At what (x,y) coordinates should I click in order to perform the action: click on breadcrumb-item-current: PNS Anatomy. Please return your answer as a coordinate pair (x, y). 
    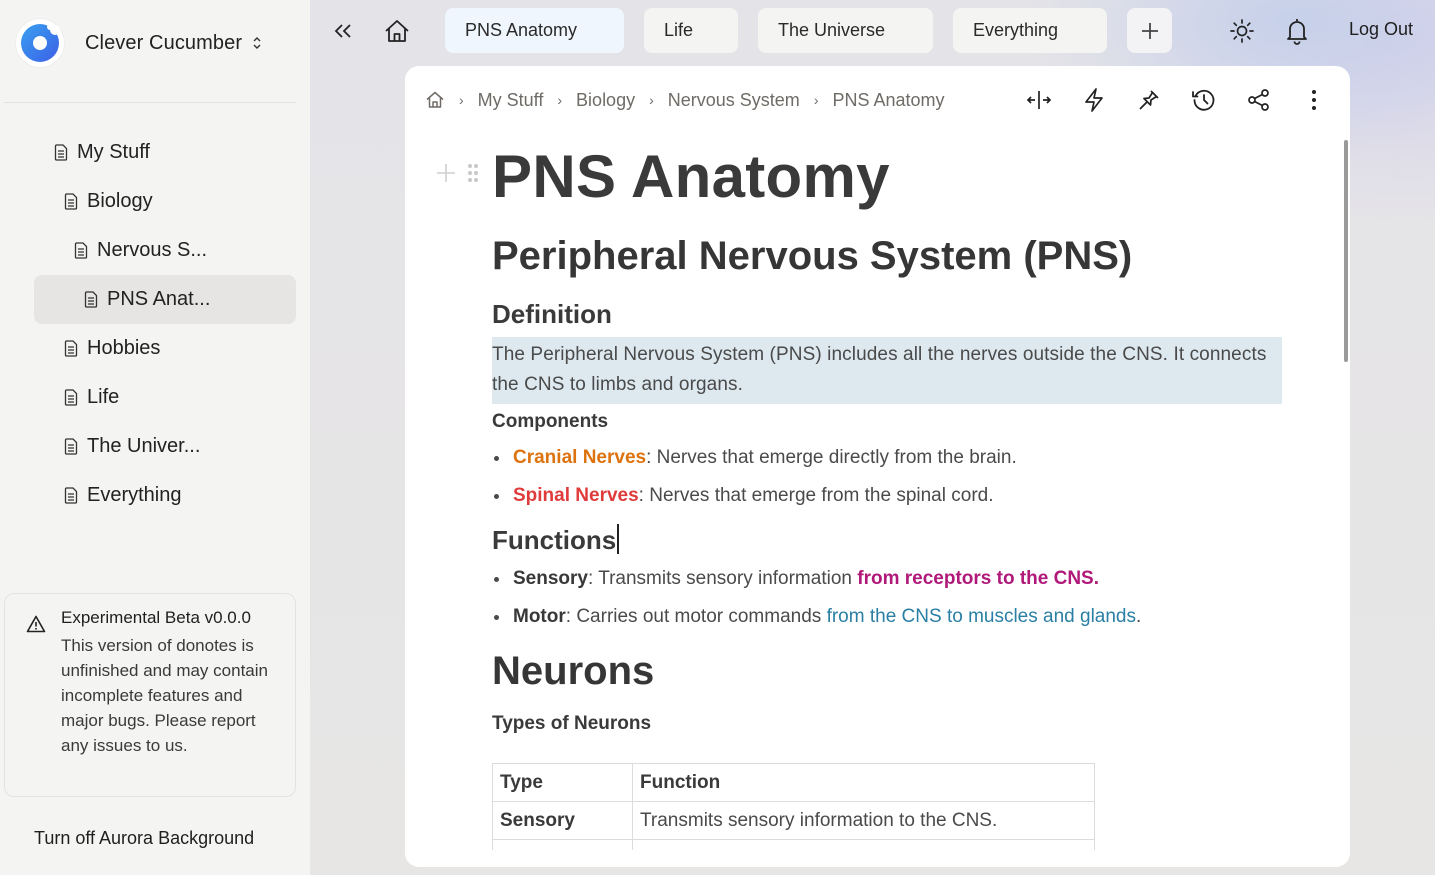
    Looking at the image, I should click on (888, 100).